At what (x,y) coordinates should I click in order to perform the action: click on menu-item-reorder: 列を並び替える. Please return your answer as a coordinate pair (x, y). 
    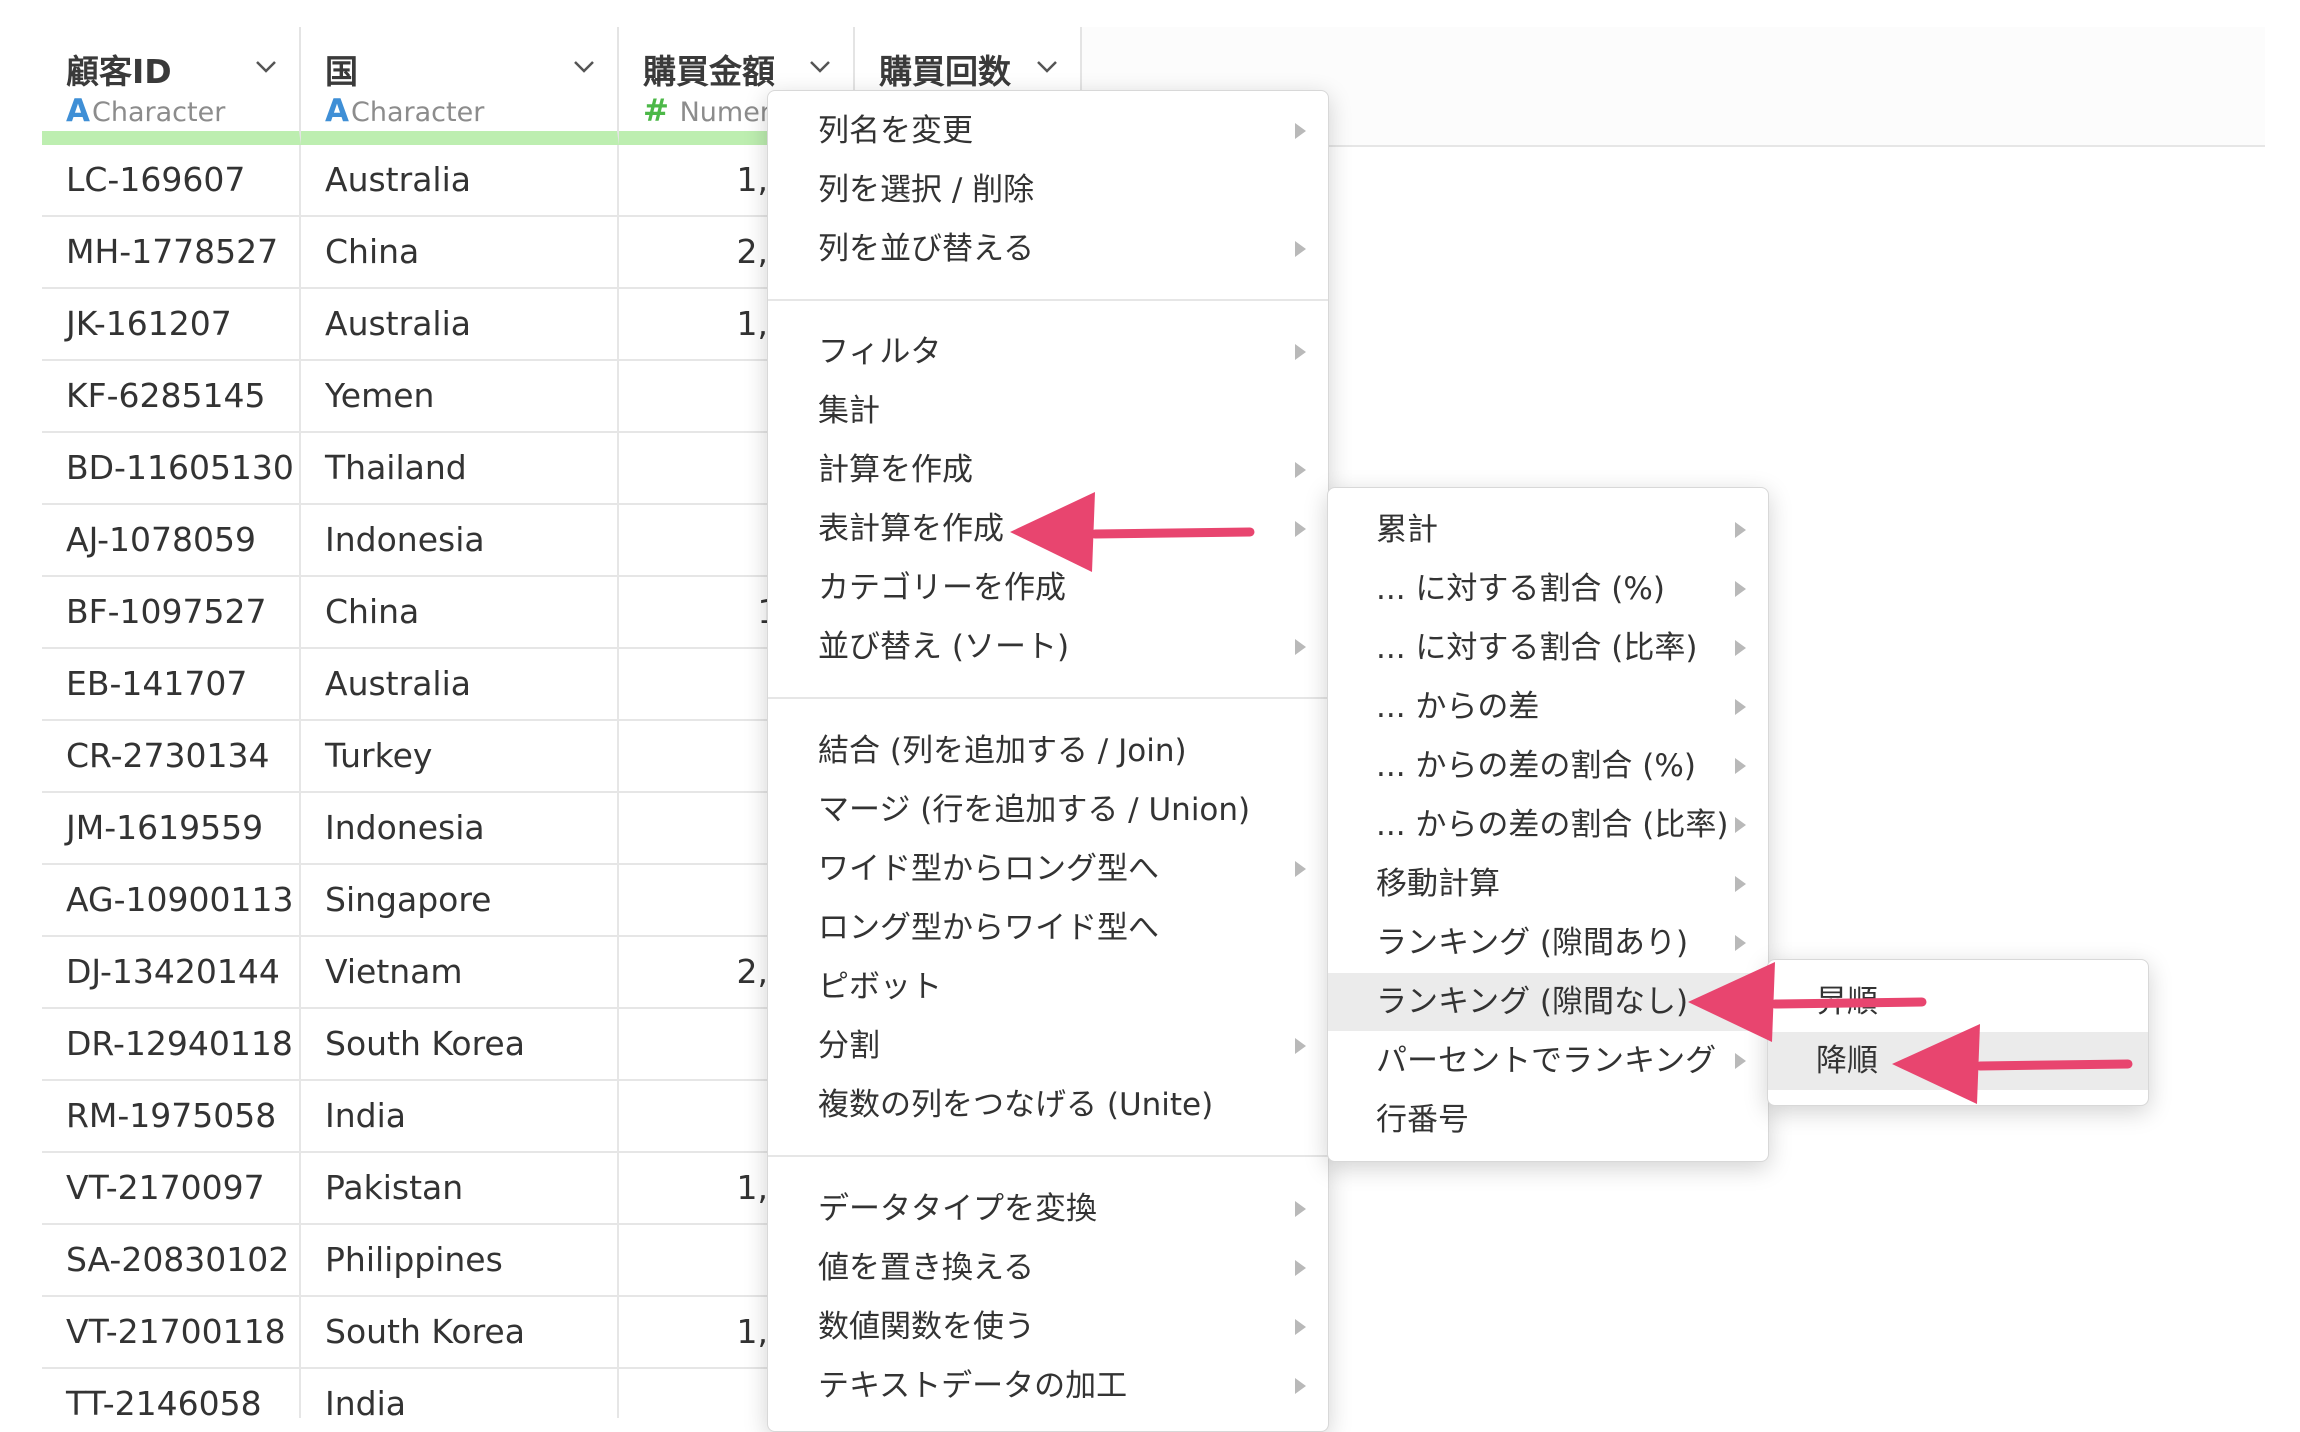
    Looking at the image, I should click on (1048, 249).